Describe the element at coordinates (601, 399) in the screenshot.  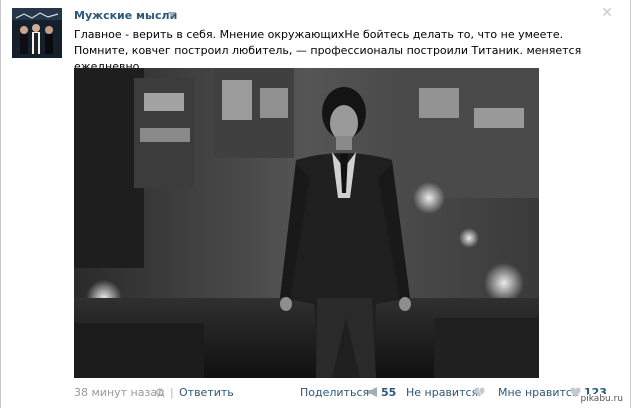
I see `watermark-text: pikabu.ru` at that location.